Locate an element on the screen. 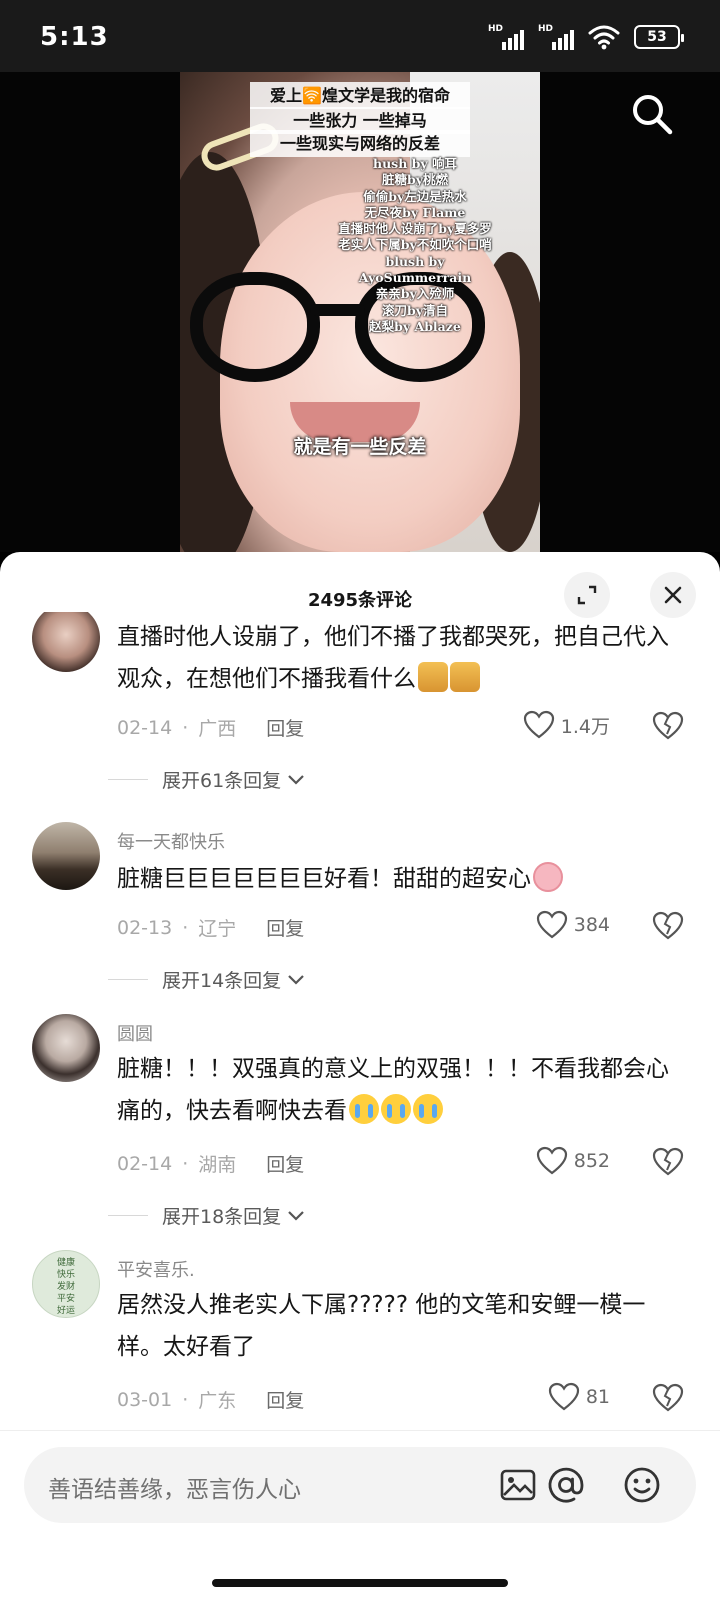 This screenshot has width=720, height=1602. battery-level: 53 is located at coordinates (657, 37).